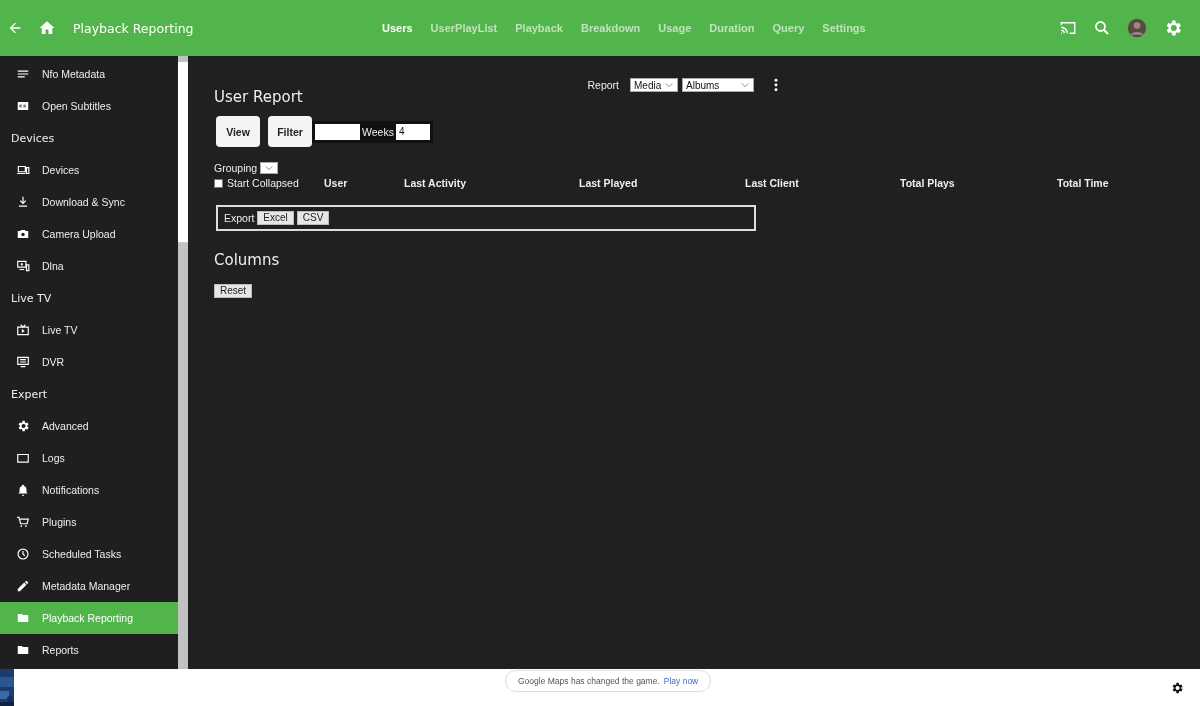 Image resolution: width=1200 pixels, height=706 pixels. What do you see at coordinates (89, 170) in the screenshot?
I see `sidebar-item: Devices` at bounding box center [89, 170].